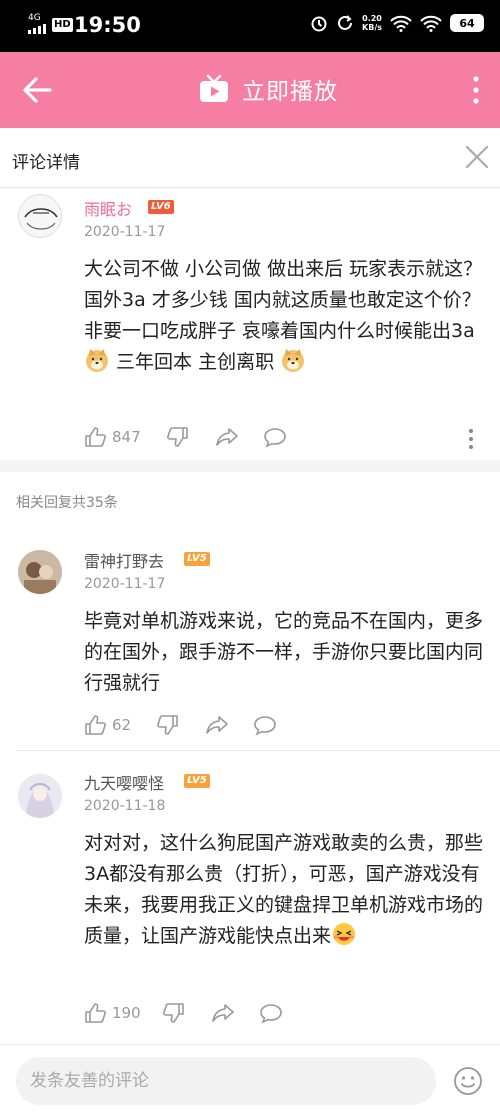  I want to click on header-title: 立即播放, so click(290, 92).